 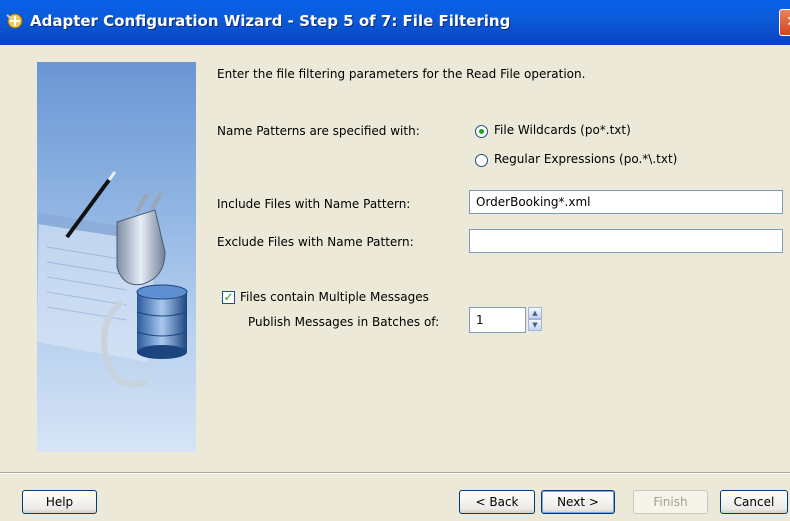 What do you see at coordinates (395, 473) in the screenshot?
I see `footer-divider` at bounding box center [395, 473].